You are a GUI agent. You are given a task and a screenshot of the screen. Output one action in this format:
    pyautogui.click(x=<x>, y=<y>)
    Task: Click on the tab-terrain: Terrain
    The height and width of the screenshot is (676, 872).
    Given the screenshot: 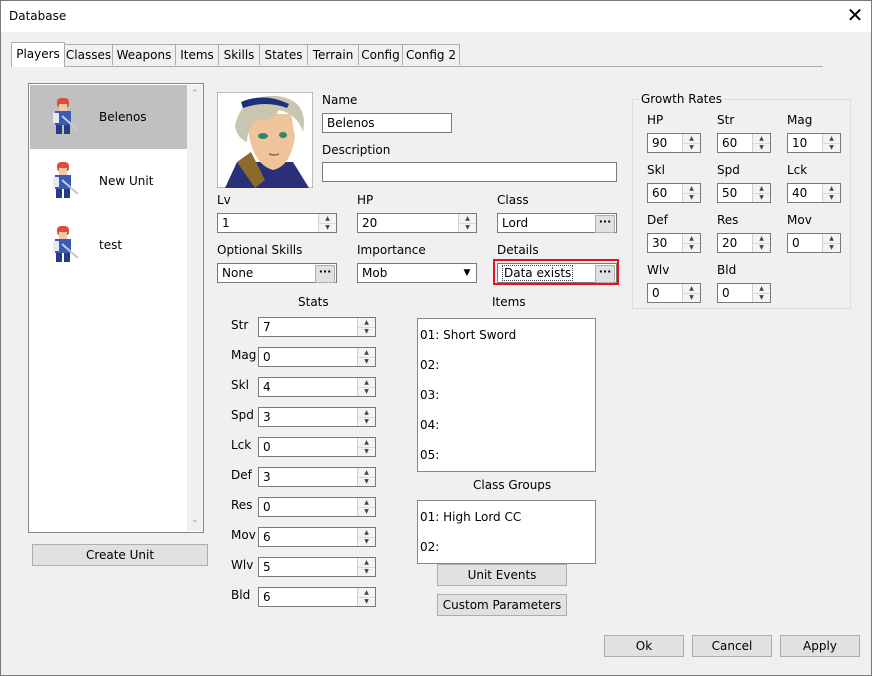 What is the action you would take?
    pyautogui.click(x=333, y=54)
    